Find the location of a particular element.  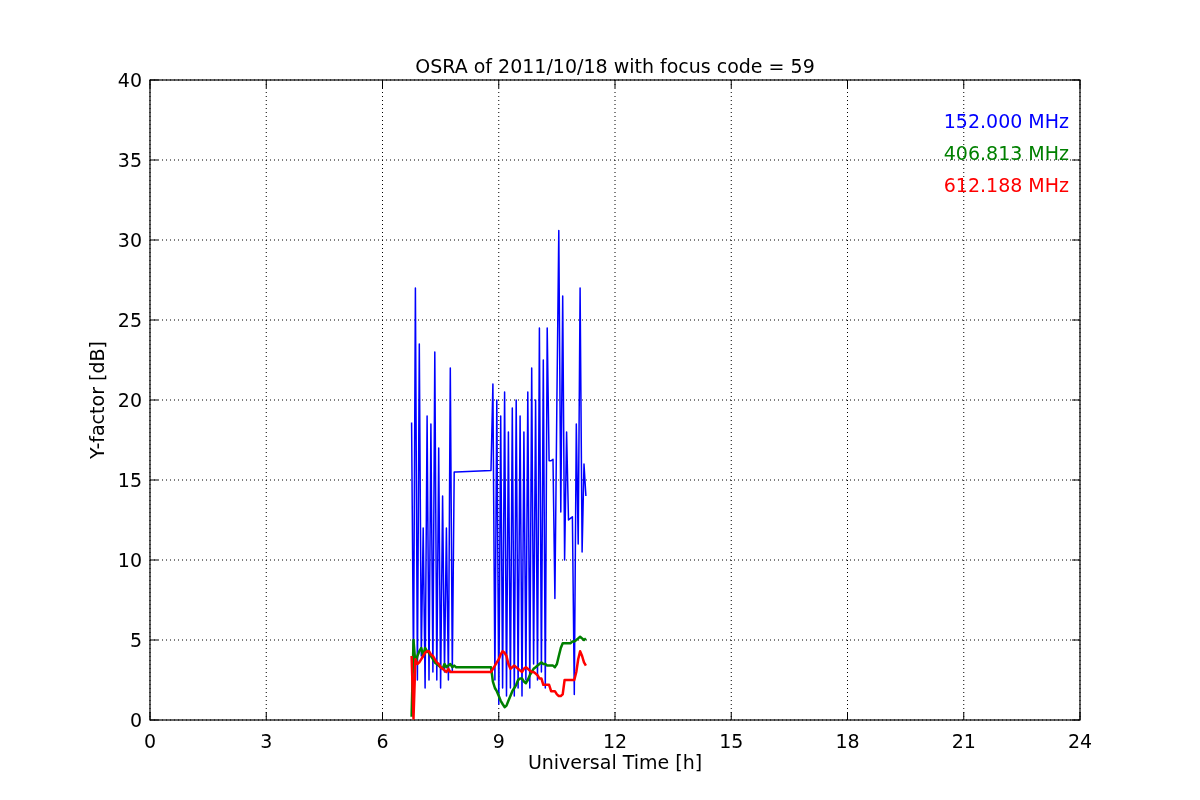

y-tick-label: 5 is located at coordinates (135, 640).